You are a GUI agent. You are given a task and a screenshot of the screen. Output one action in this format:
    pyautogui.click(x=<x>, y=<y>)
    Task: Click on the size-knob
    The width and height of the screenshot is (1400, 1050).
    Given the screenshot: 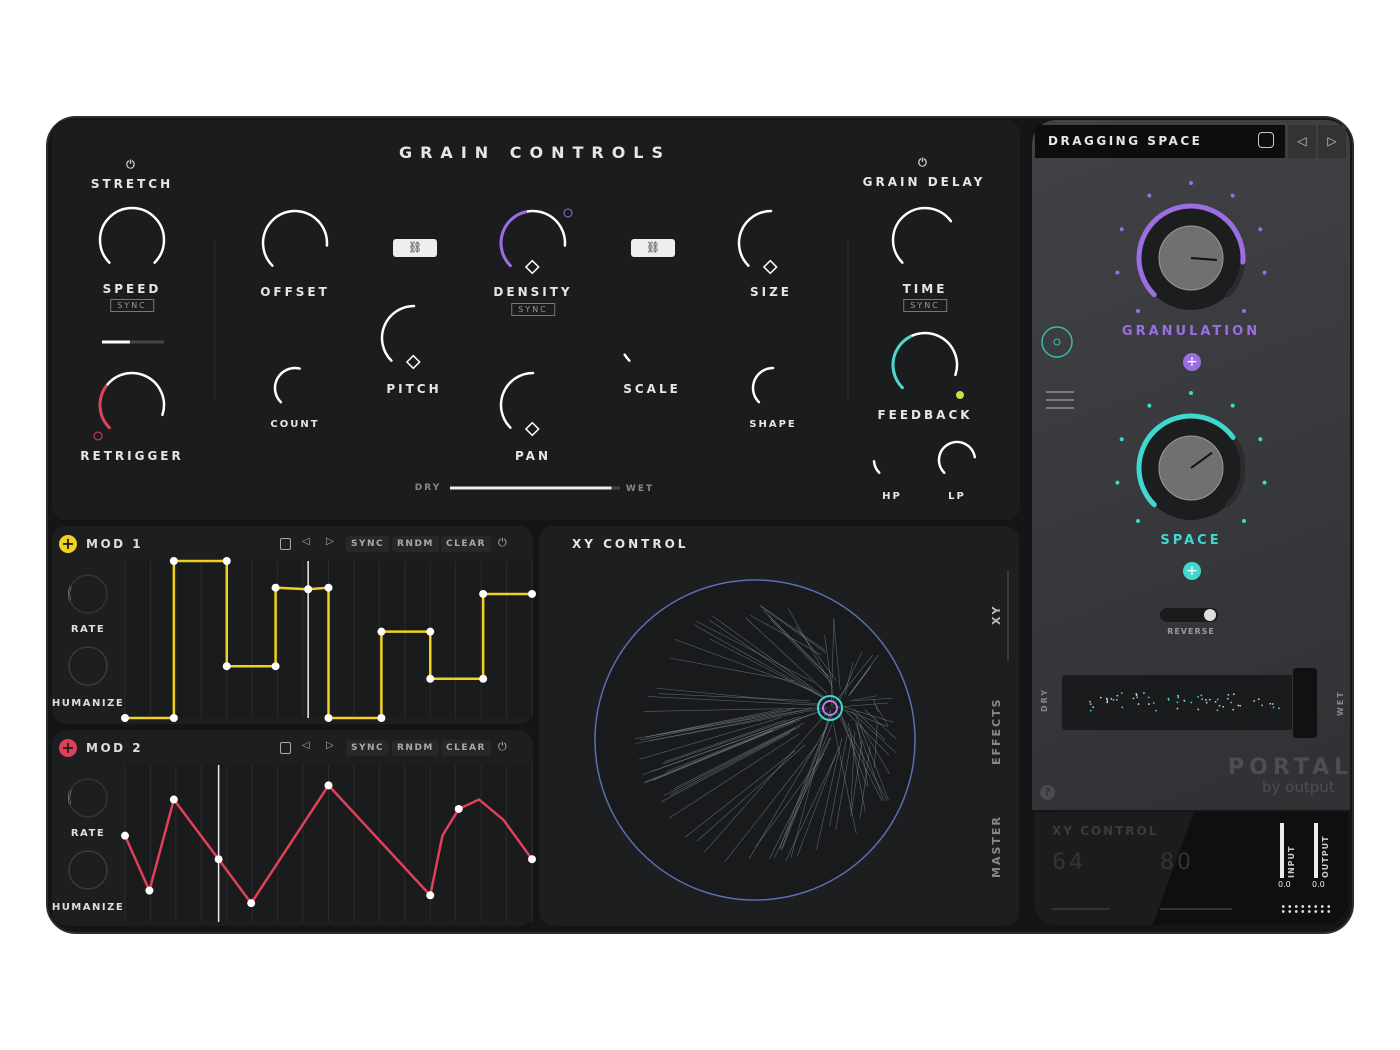 What is the action you would take?
    pyautogui.click(x=771, y=243)
    